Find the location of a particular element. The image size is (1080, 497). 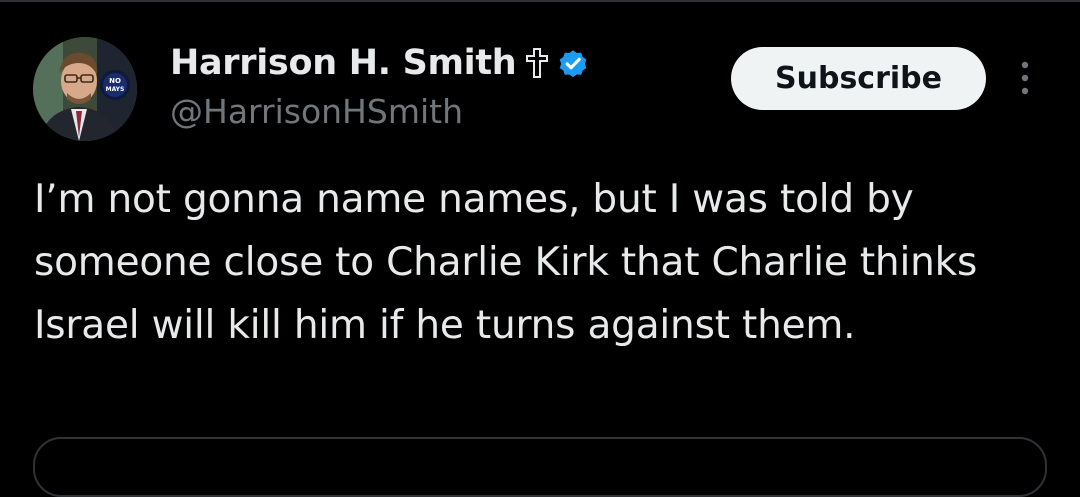

author-display-name: Harrison H. Smith is located at coordinates (343, 63).